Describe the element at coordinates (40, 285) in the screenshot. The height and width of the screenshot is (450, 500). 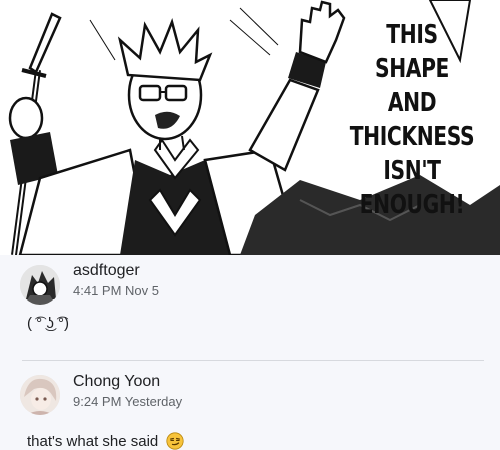
I see `manga-avatar-icon` at that location.